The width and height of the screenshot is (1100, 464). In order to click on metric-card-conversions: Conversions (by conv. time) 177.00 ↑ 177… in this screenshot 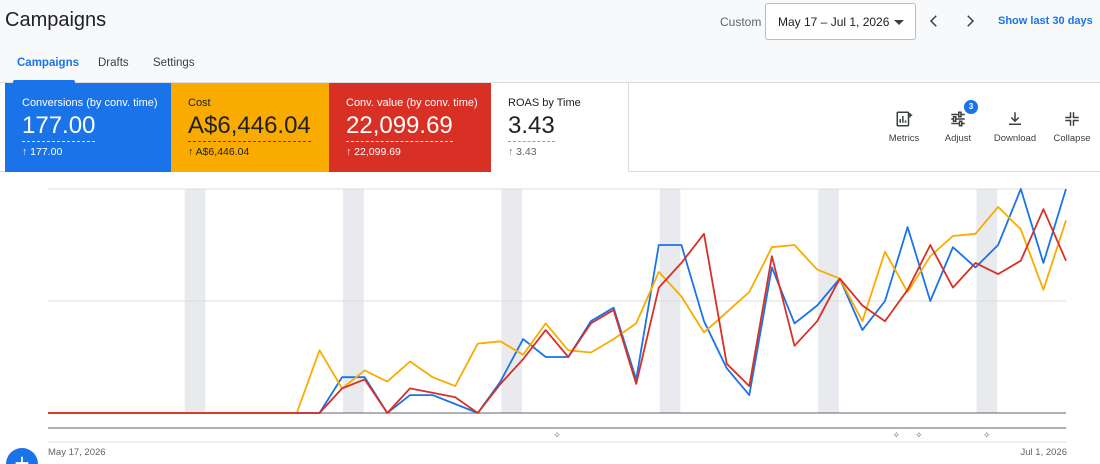, I will do `click(88, 127)`.